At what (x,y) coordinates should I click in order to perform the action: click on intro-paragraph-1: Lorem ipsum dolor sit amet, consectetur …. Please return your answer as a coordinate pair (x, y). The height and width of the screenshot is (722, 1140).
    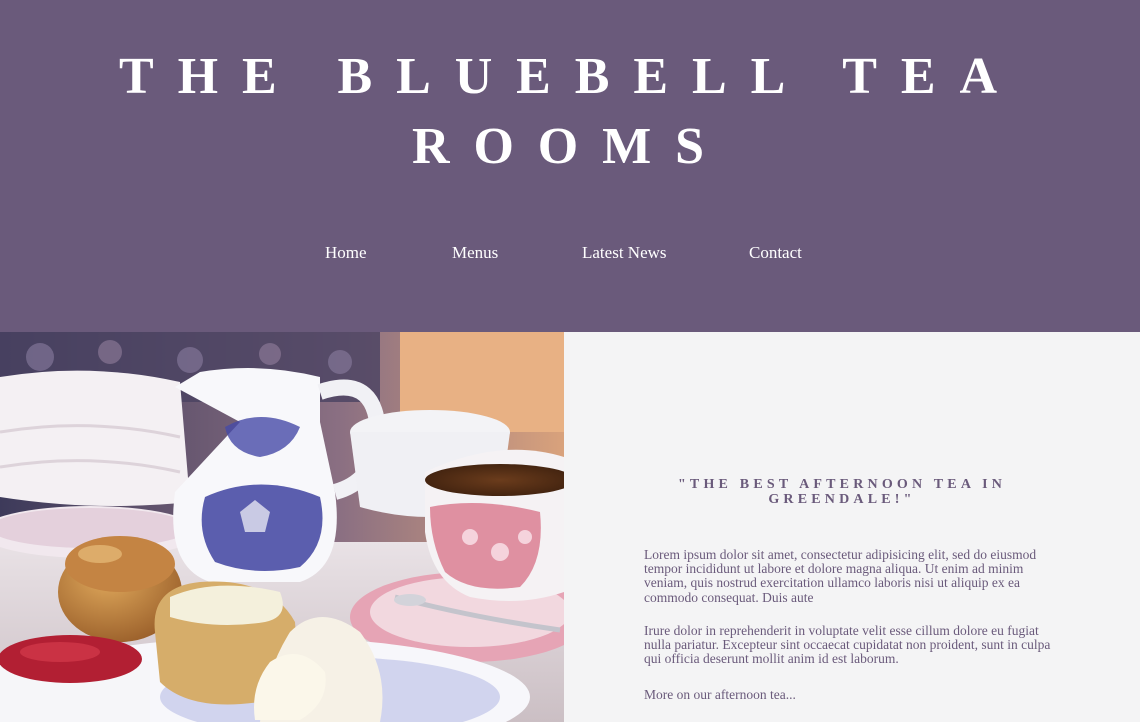
    Looking at the image, I should click on (840, 576).